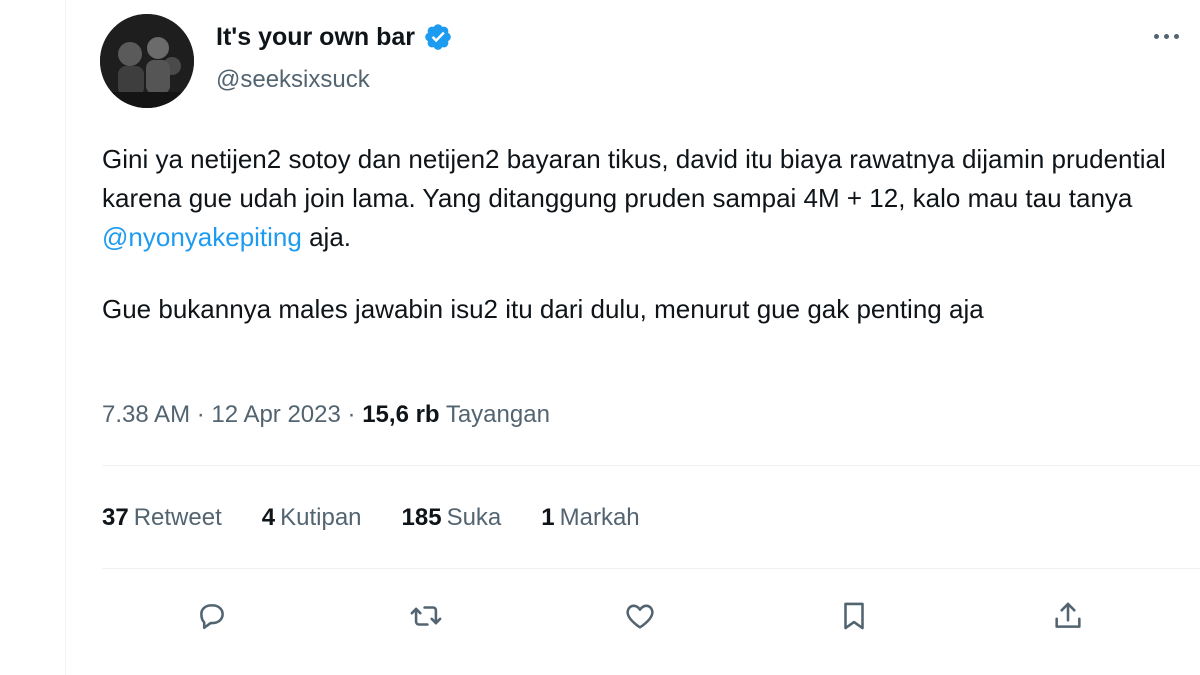 The height and width of the screenshot is (675, 1200). Describe the element at coordinates (321, 517) in the screenshot. I see `quotes-label: Kutipan` at that location.